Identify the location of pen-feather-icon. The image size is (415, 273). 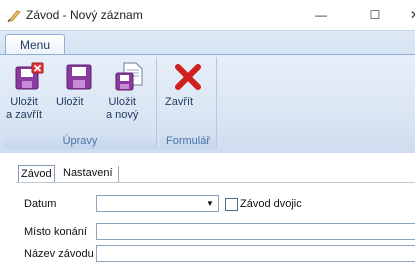
(14, 16).